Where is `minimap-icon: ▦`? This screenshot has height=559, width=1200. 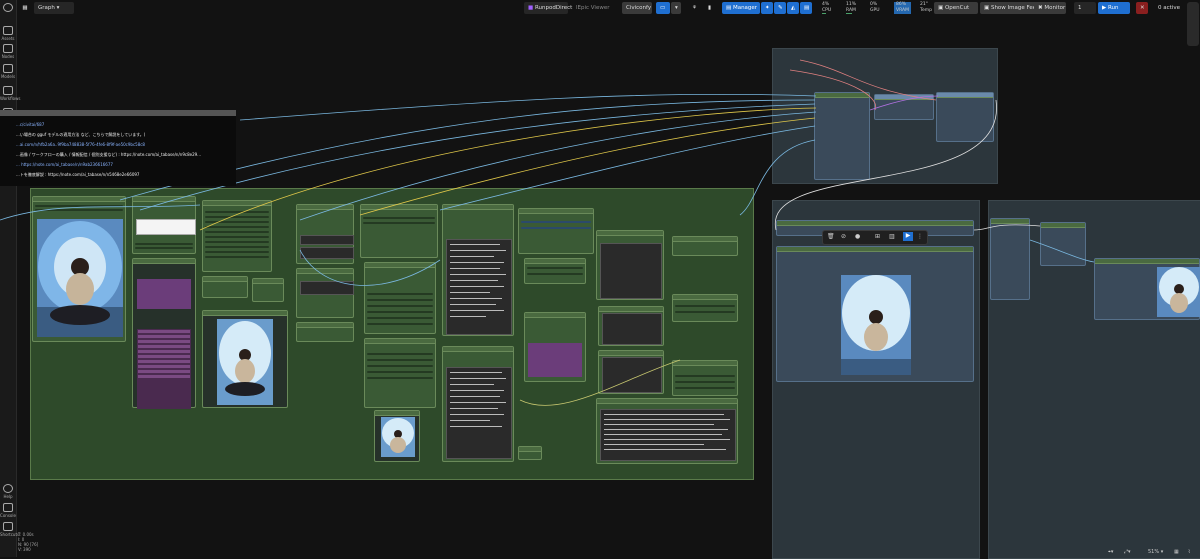
minimap-icon: ▦ is located at coordinates (1176, 552).